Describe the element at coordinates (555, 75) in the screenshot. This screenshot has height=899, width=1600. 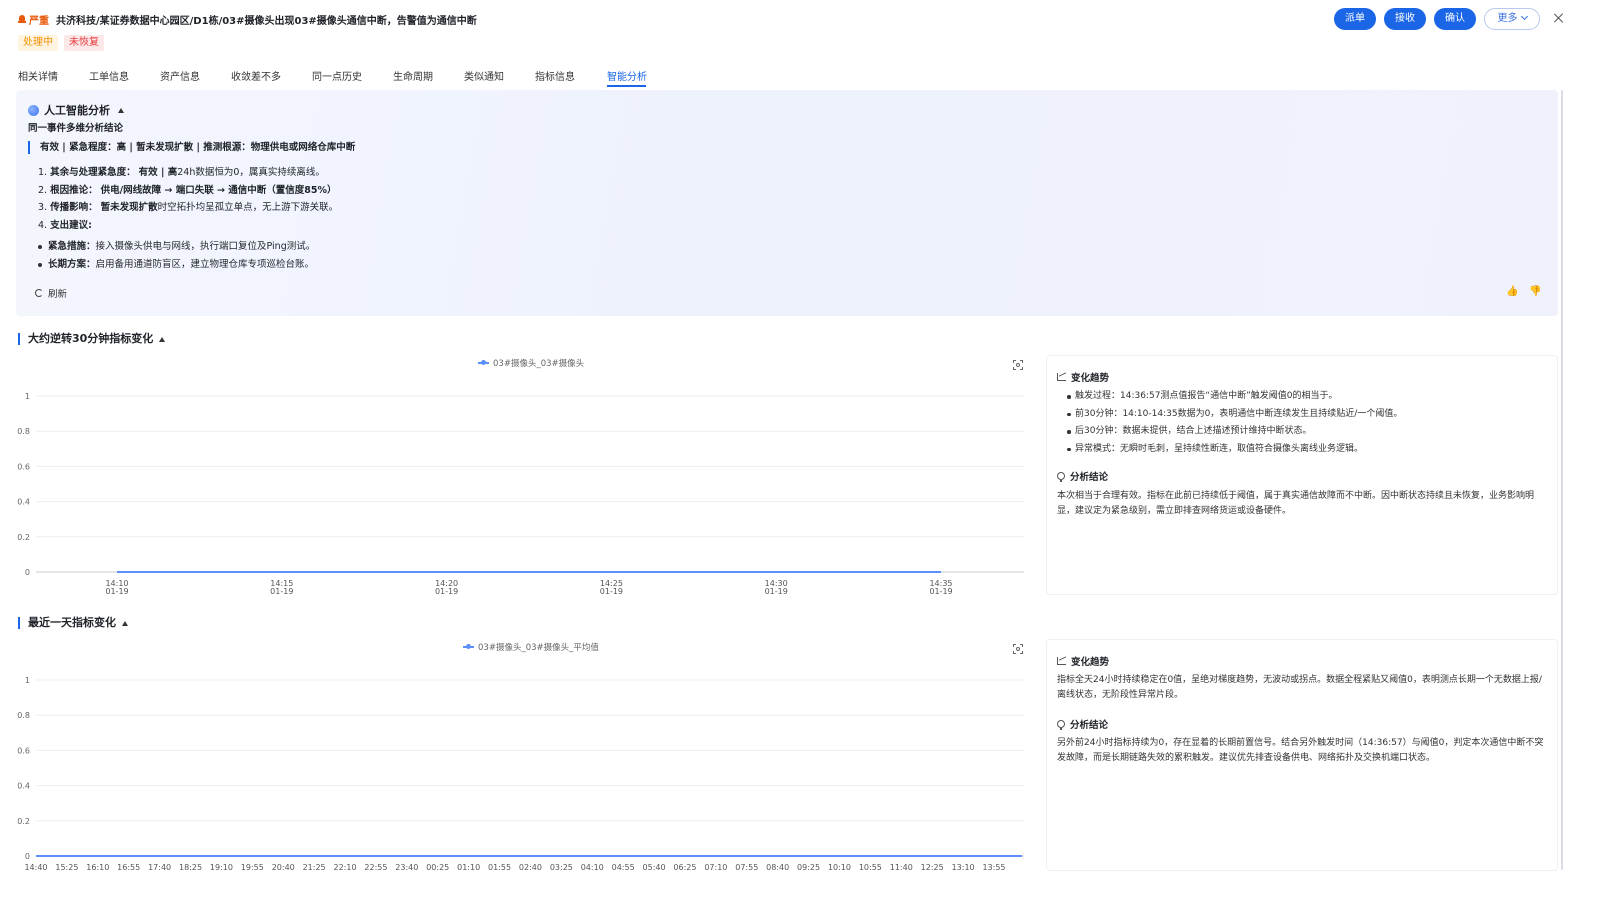
I see `tab-metric-info: 指标信息` at that location.